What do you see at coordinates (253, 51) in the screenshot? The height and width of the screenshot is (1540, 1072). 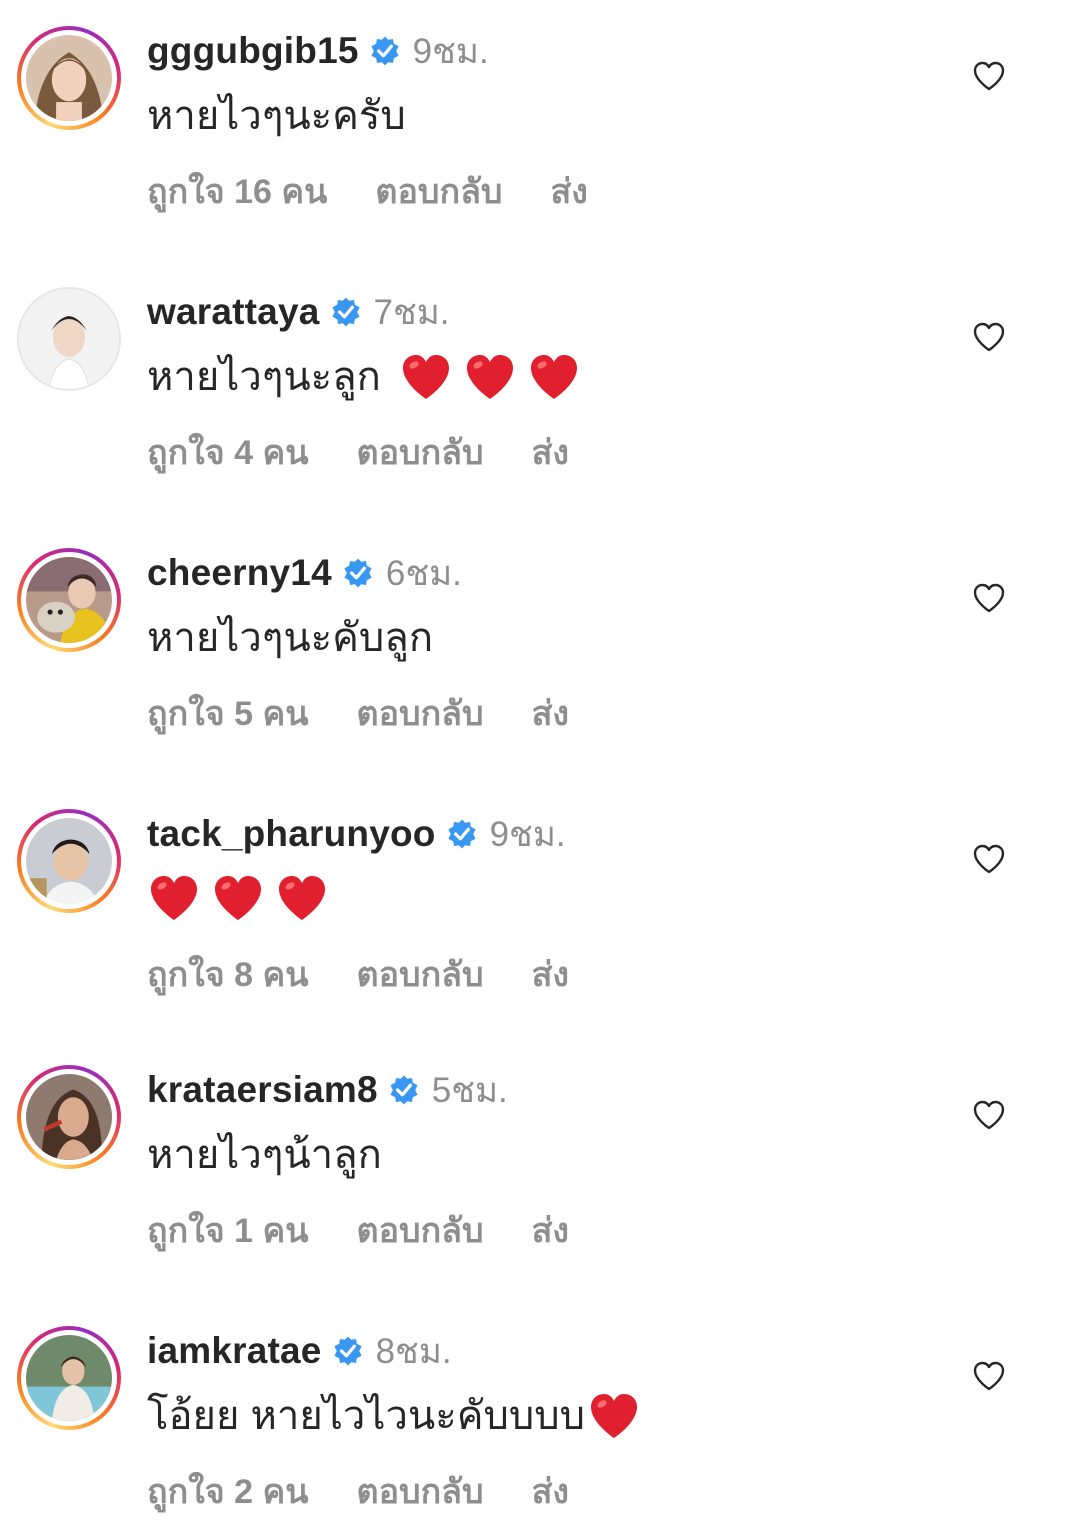 I see `username: gggubgib15` at bounding box center [253, 51].